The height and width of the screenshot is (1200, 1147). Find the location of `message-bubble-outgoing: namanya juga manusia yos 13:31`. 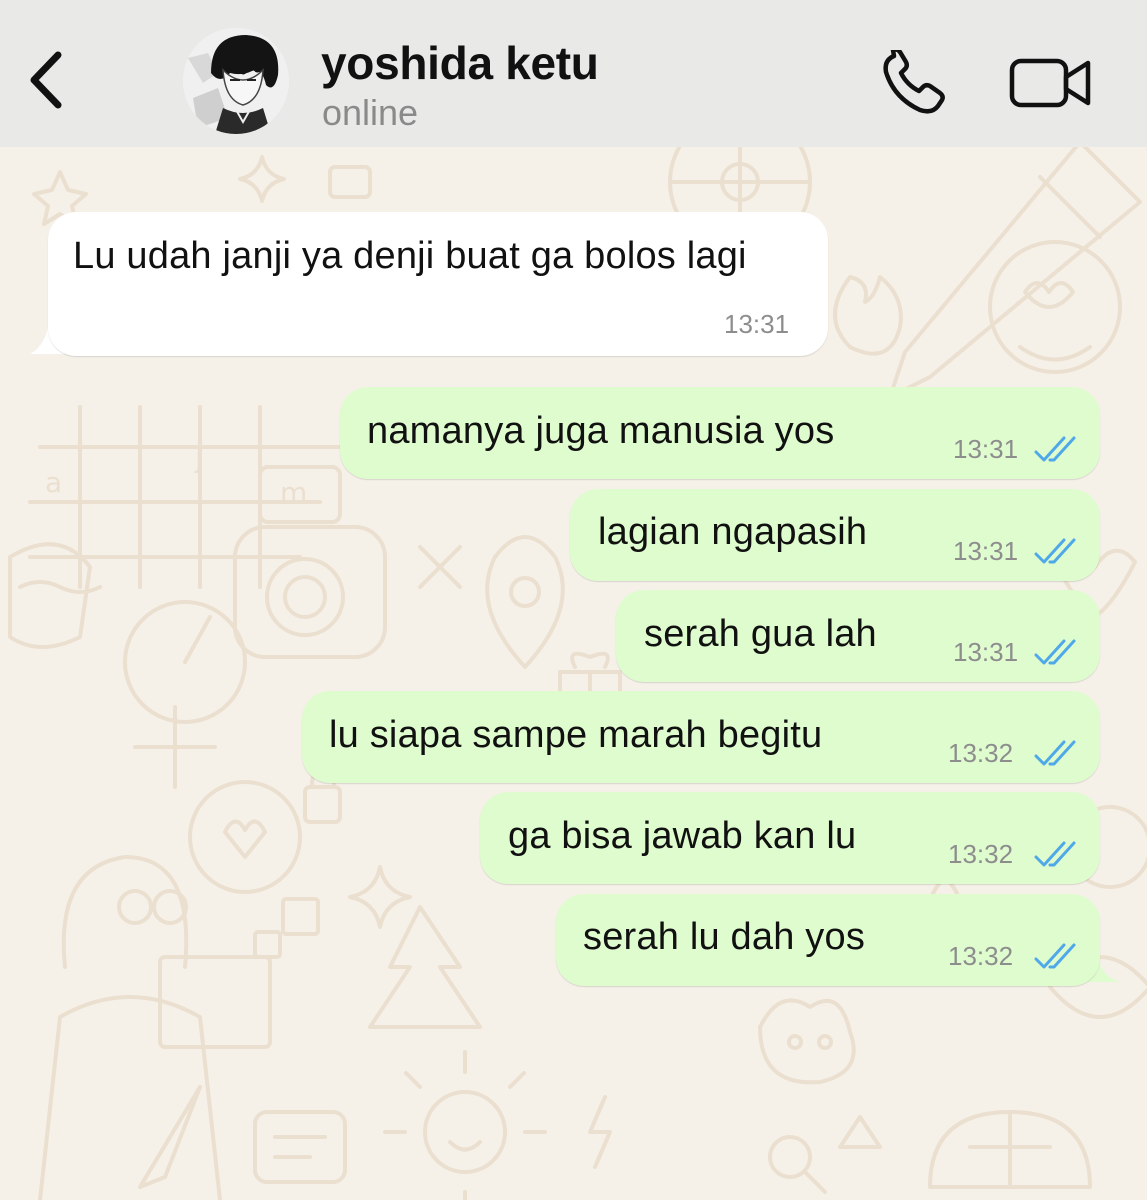

message-bubble-outgoing: namanya juga manusia yos 13:31 is located at coordinates (720, 433).